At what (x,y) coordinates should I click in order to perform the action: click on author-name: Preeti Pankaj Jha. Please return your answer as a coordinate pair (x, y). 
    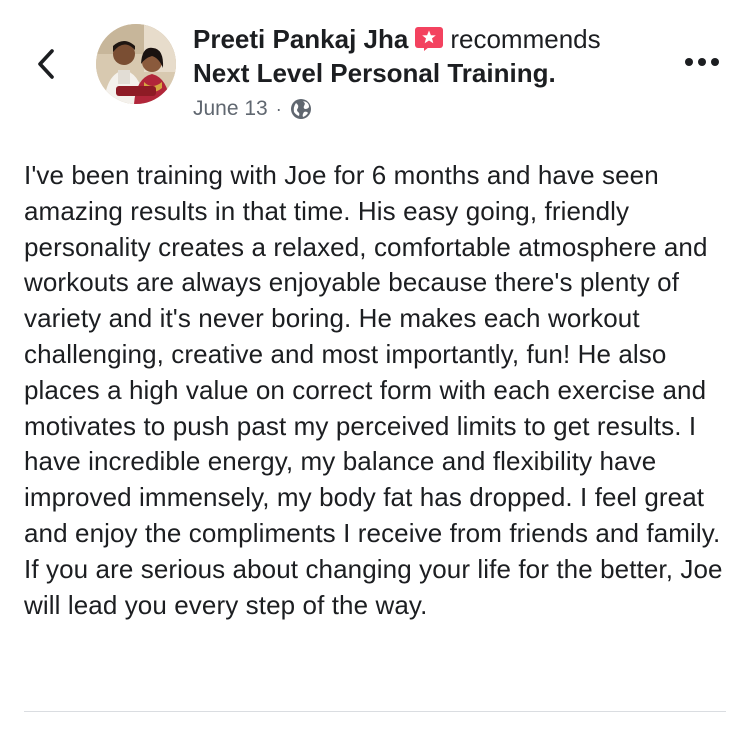
    Looking at the image, I should click on (300, 39).